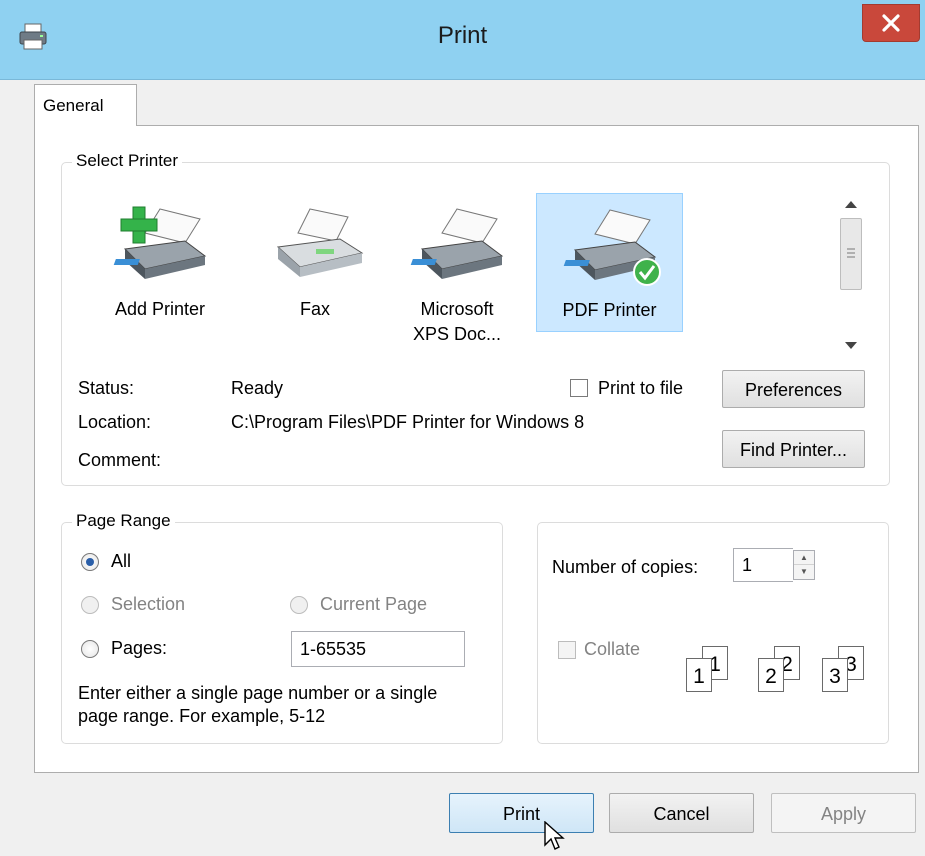 This screenshot has width=925, height=856. Describe the element at coordinates (139, 648) in the screenshot. I see `pages-label: Pages:` at that location.